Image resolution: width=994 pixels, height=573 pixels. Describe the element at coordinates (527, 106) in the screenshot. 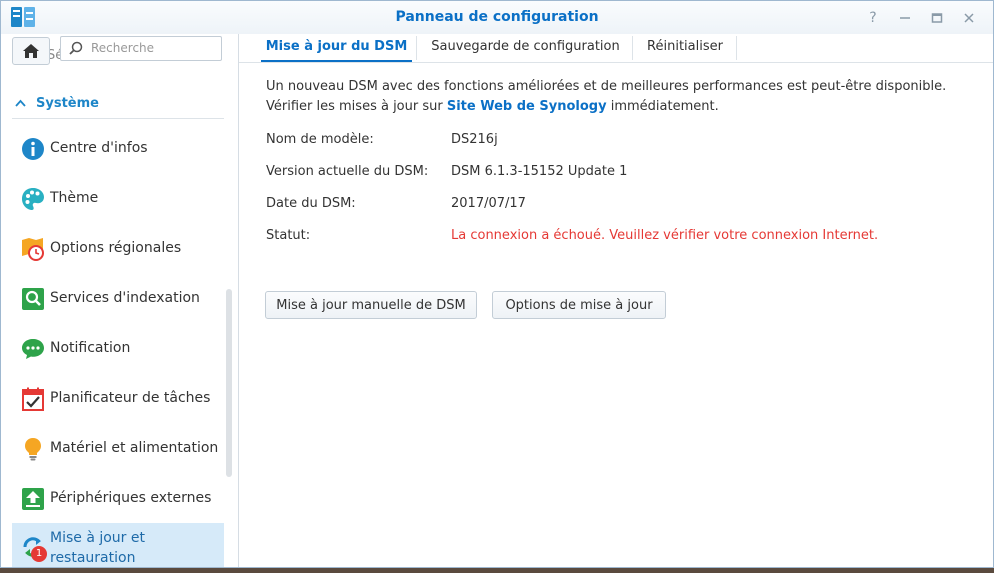

I see `synology-website-link: Site Web de Synology` at that location.